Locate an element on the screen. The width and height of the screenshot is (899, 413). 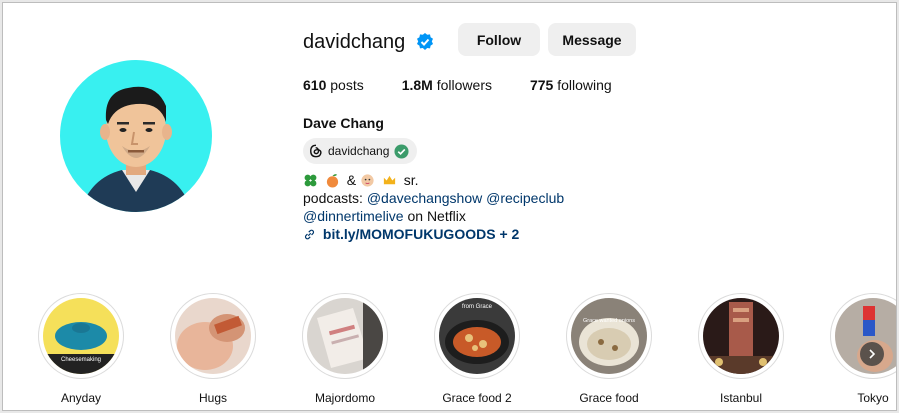
highlight-label: Grace food 2 is located at coordinates (477, 398).